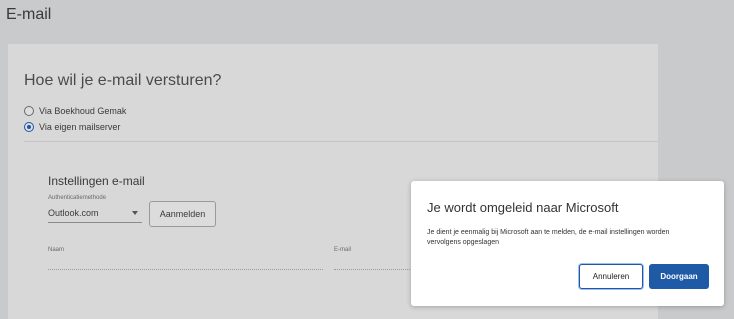 Image resolution: width=734 pixels, height=319 pixels. Describe the element at coordinates (29, 14) in the screenshot. I see `page-title: E-mail` at that location.